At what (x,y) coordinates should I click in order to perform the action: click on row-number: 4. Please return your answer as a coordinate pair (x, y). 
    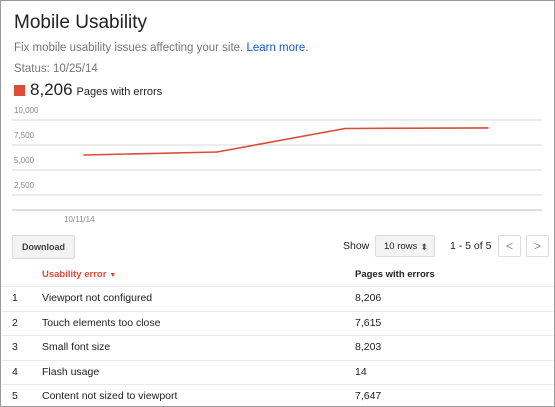
    Looking at the image, I should click on (15, 371).